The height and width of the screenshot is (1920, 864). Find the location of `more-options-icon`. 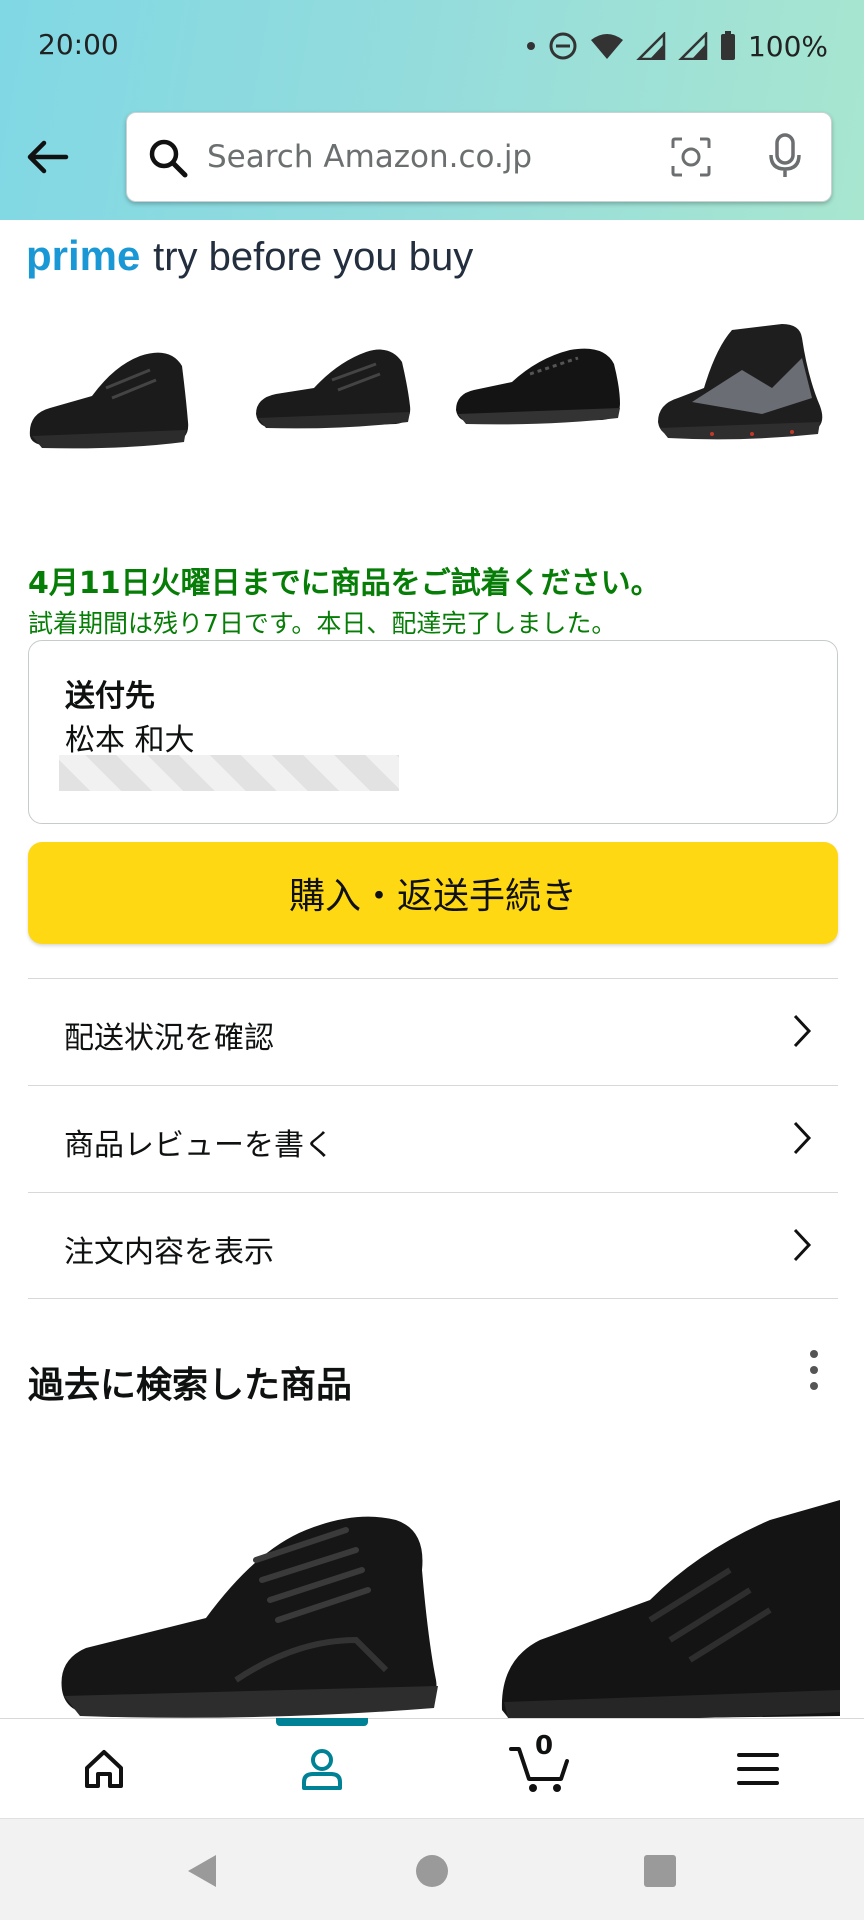

more-options-icon is located at coordinates (814, 1370).